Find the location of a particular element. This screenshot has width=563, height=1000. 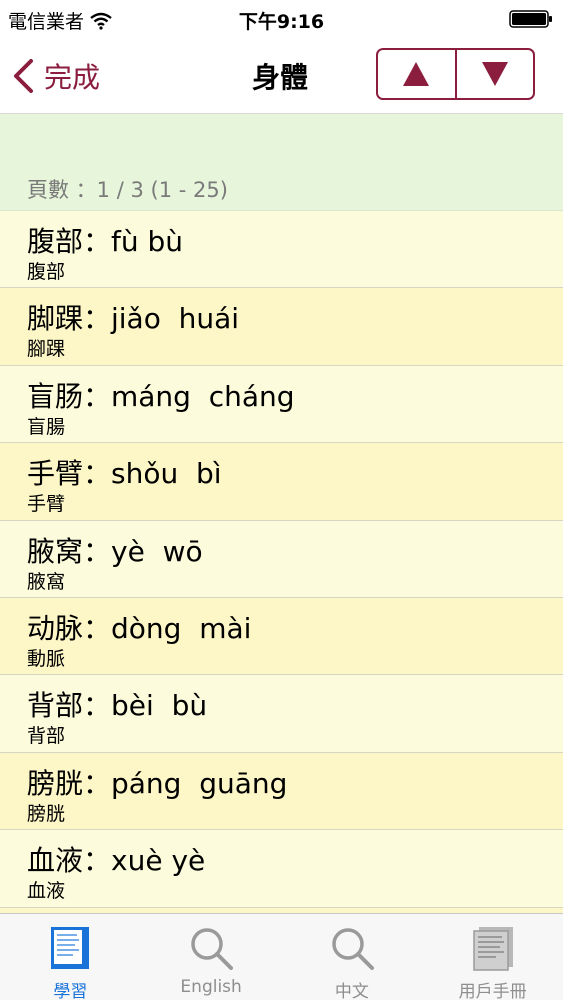

tab-chinese-search: 中文 is located at coordinates (352, 957).